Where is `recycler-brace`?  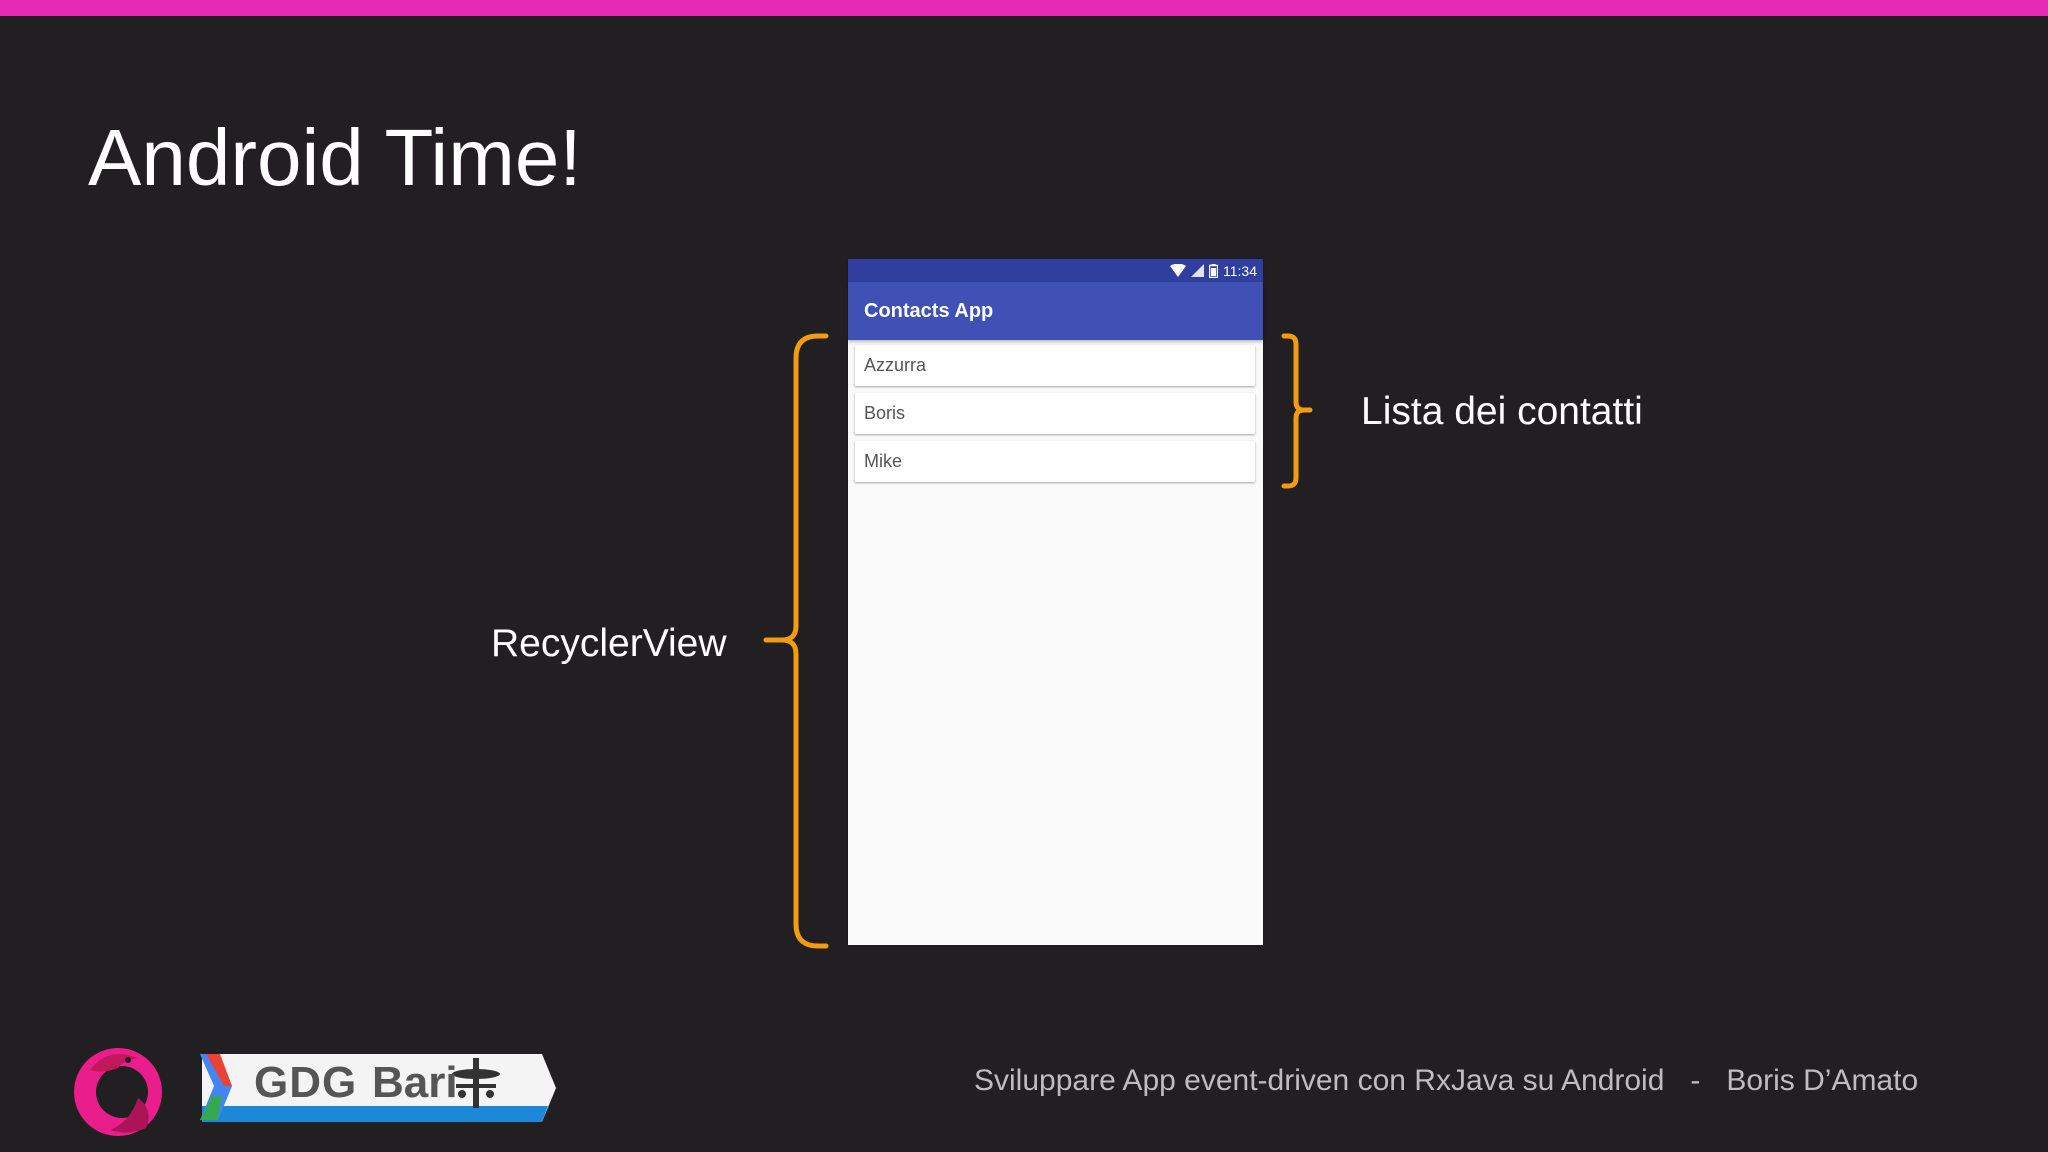 recycler-brace is located at coordinates (796, 641).